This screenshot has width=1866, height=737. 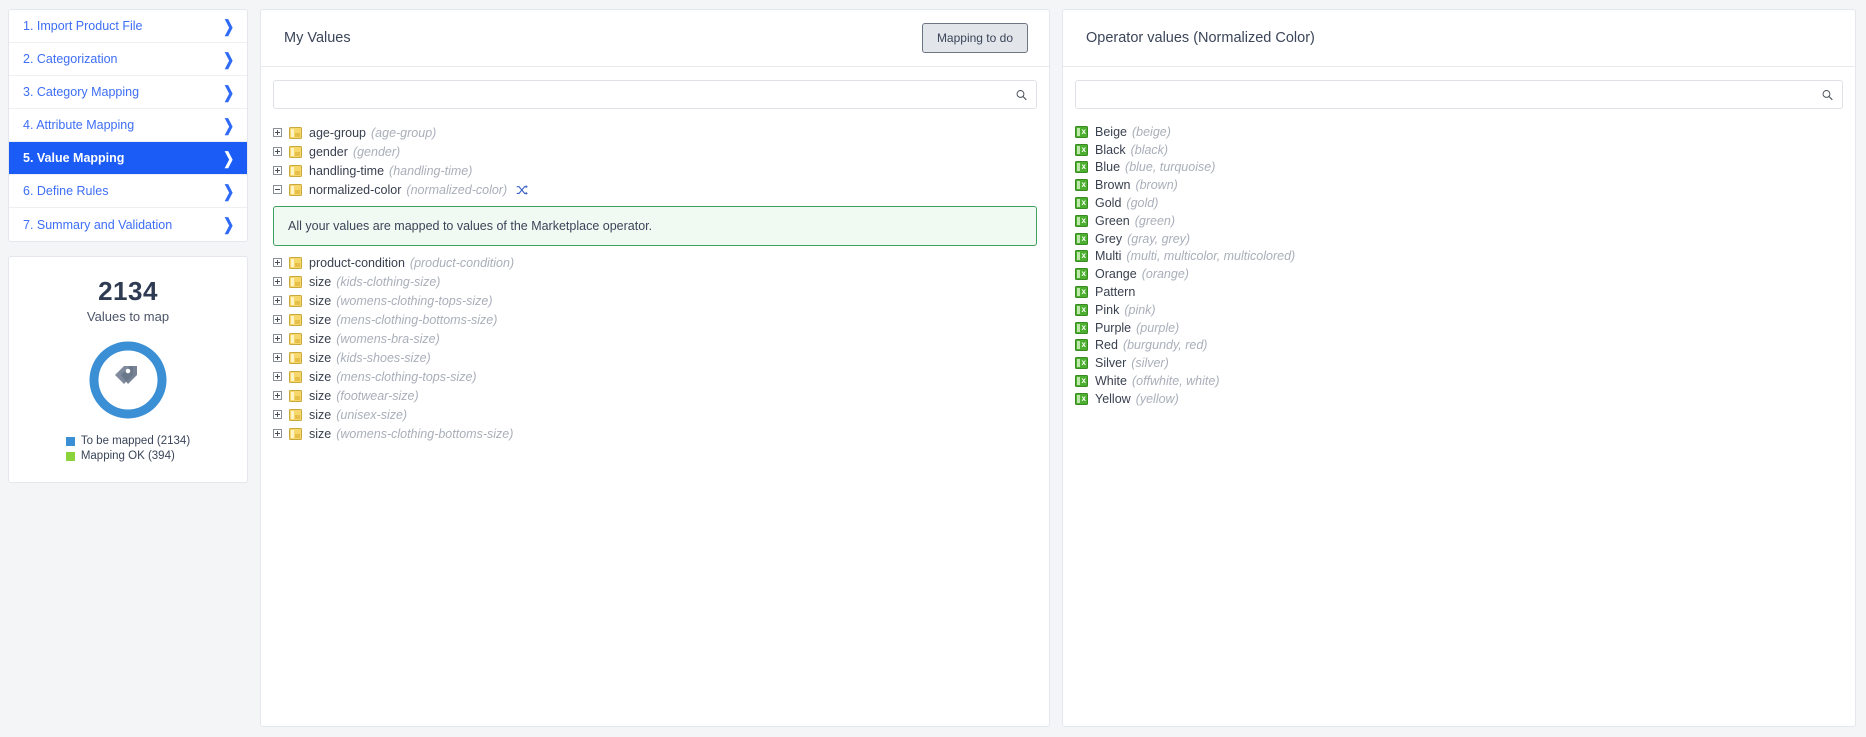 What do you see at coordinates (383, 357) in the screenshot?
I see `value-tree-code: (kids-shoes-size)` at bounding box center [383, 357].